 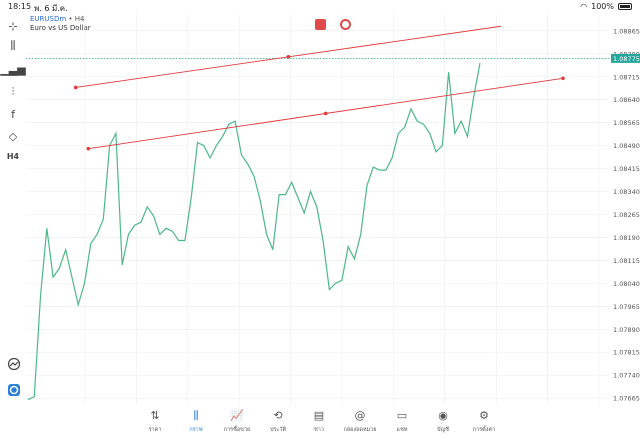 I want to click on price-tick-label: 1.08190, so click(x=626, y=238).